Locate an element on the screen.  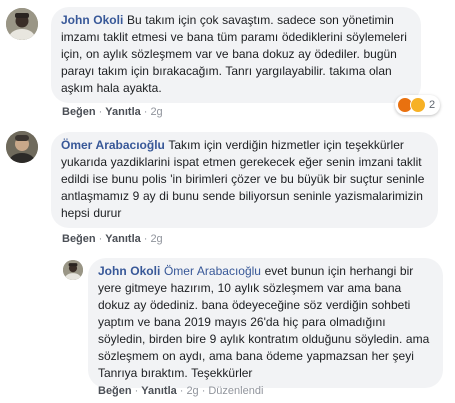
wow-reaction-icon is located at coordinates (418, 105).